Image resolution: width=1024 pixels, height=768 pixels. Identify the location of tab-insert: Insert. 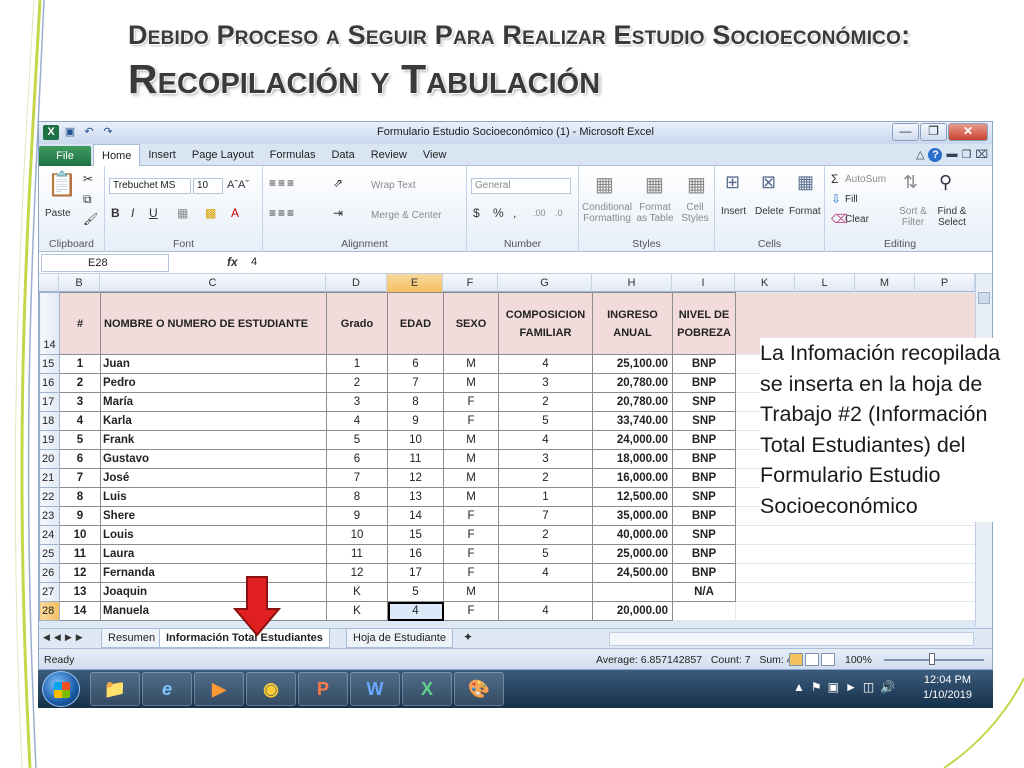
(162, 155).